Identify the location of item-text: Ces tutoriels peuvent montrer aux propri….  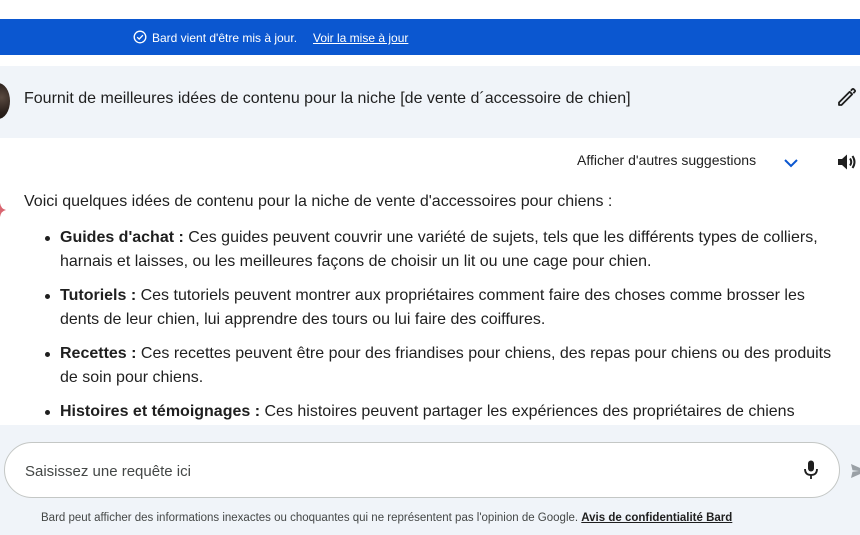
(432, 307).